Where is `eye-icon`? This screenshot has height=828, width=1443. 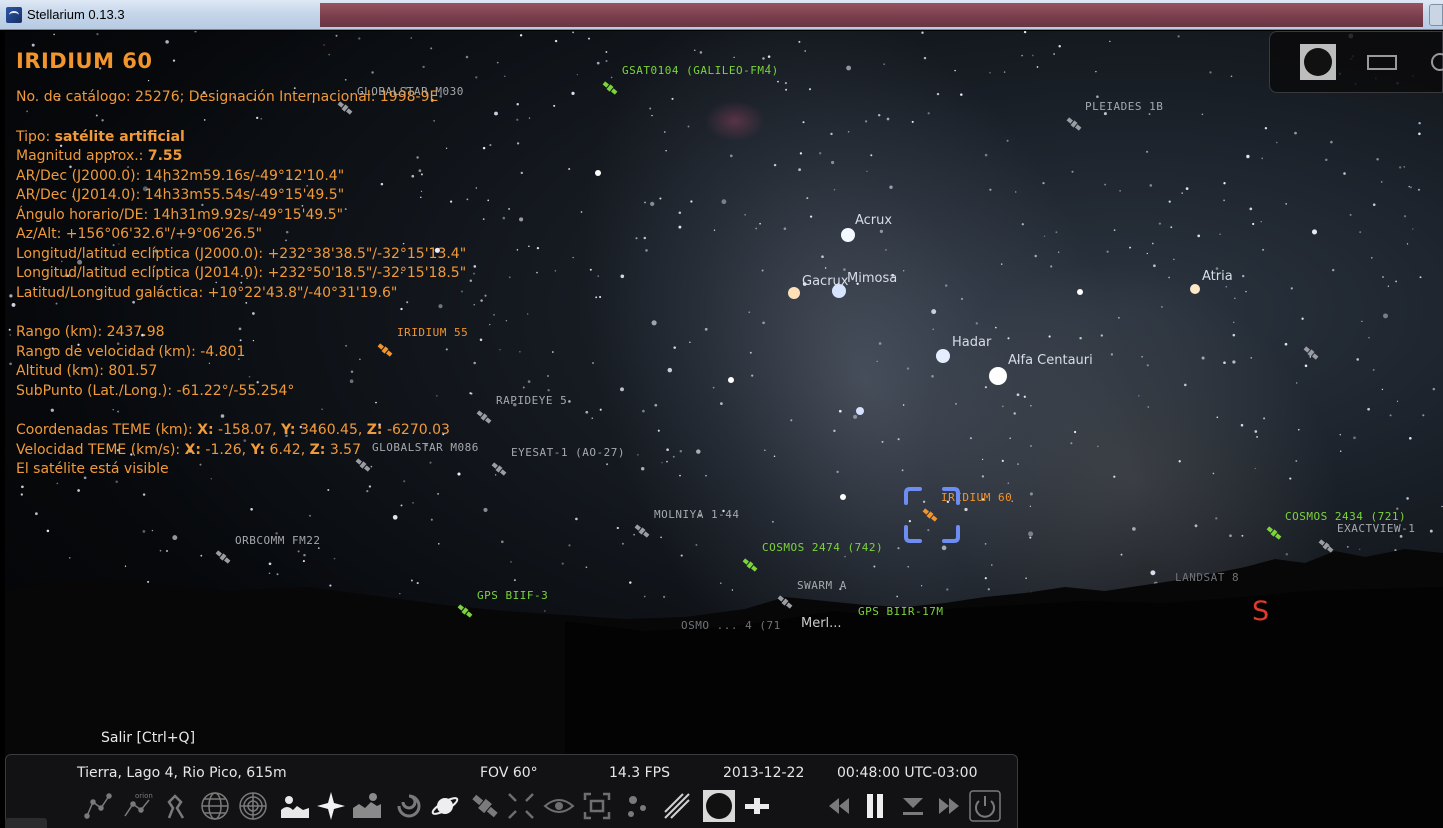 eye-icon is located at coordinates (559, 806).